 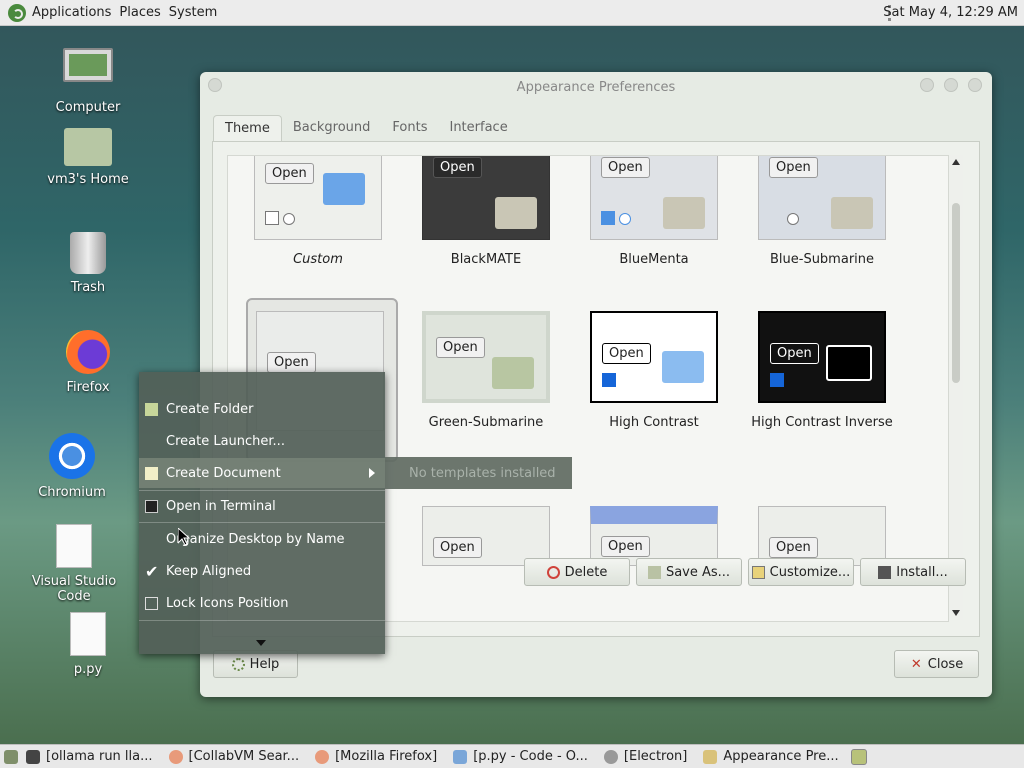 What do you see at coordinates (197, 12) in the screenshot?
I see `menu-system: System` at bounding box center [197, 12].